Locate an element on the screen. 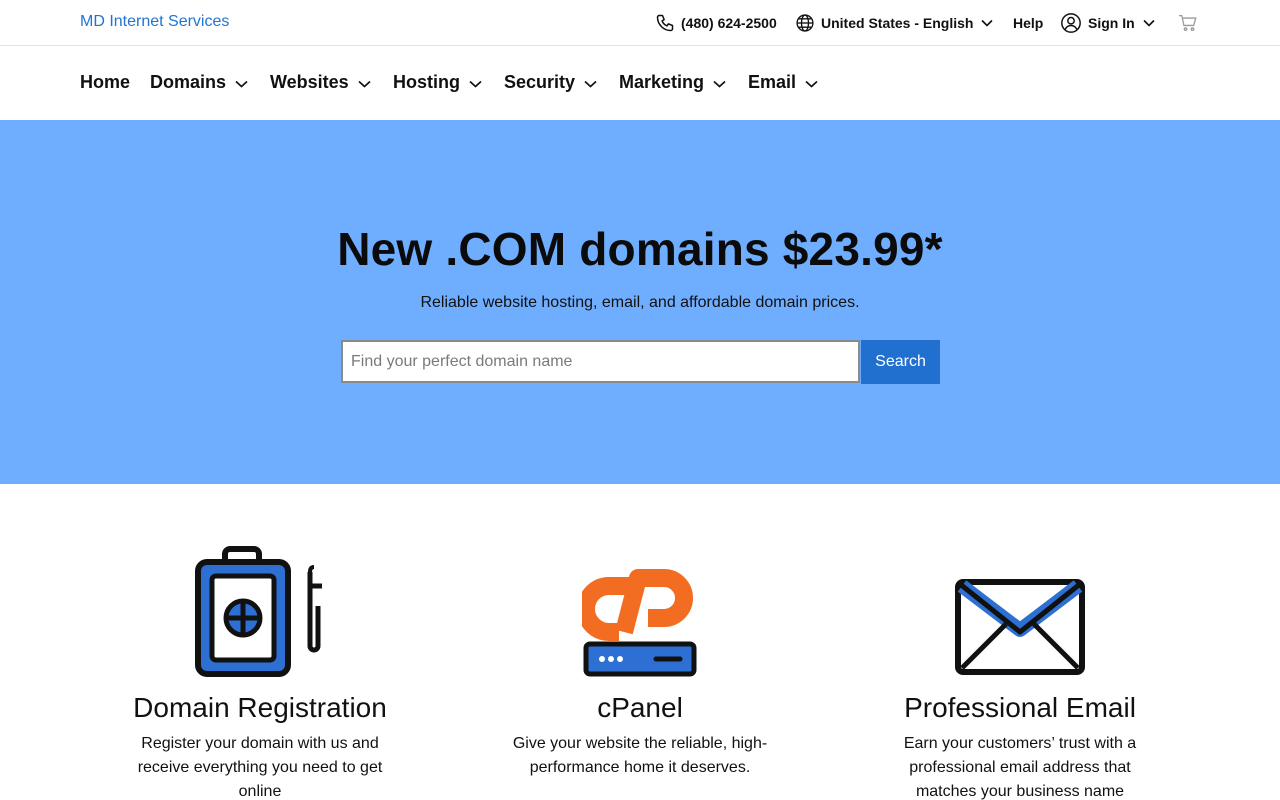 This screenshot has width=1280, height=800. cart-button is located at coordinates (1188, 23).